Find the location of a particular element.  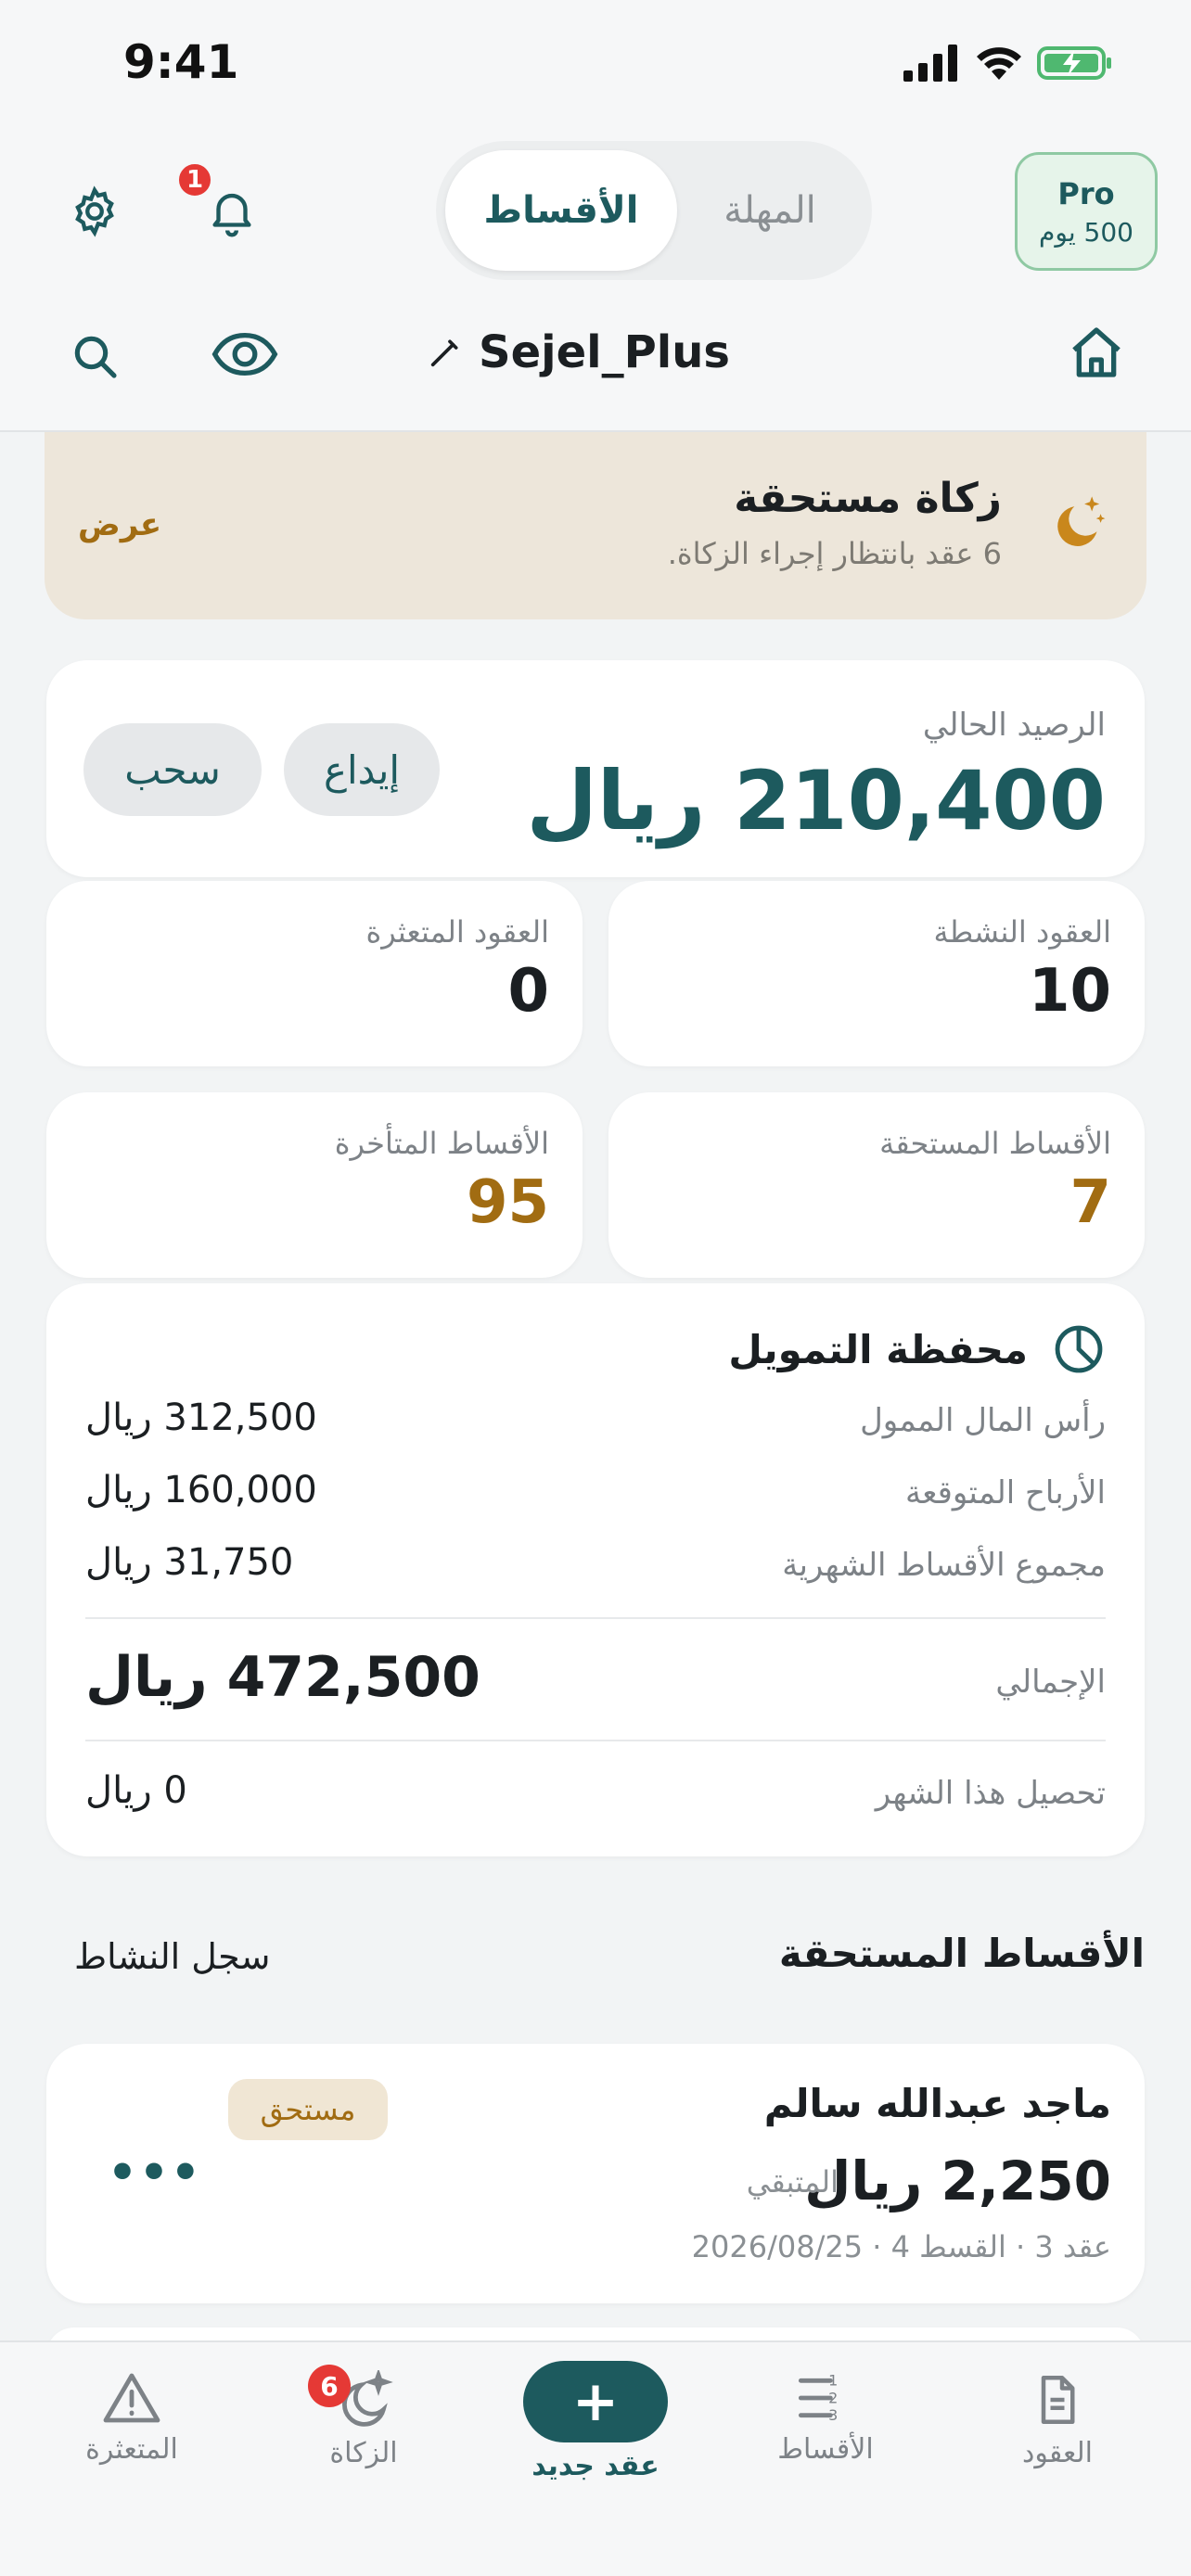

toggle-visibility-button is located at coordinates (245, 354).